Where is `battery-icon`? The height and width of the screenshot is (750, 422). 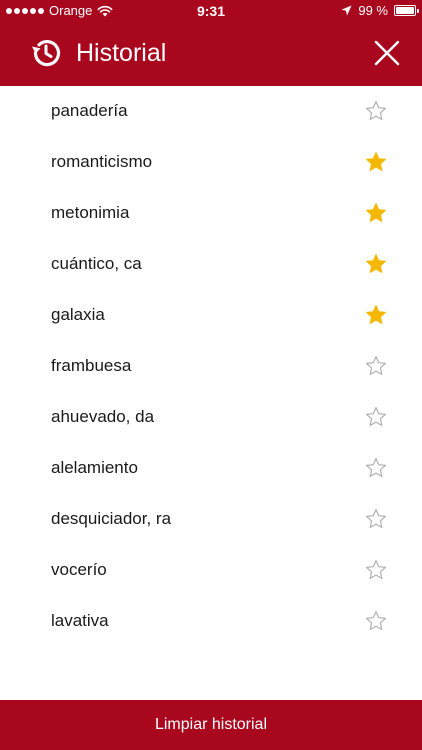
battery-icon is located at coordinates (406, 10).